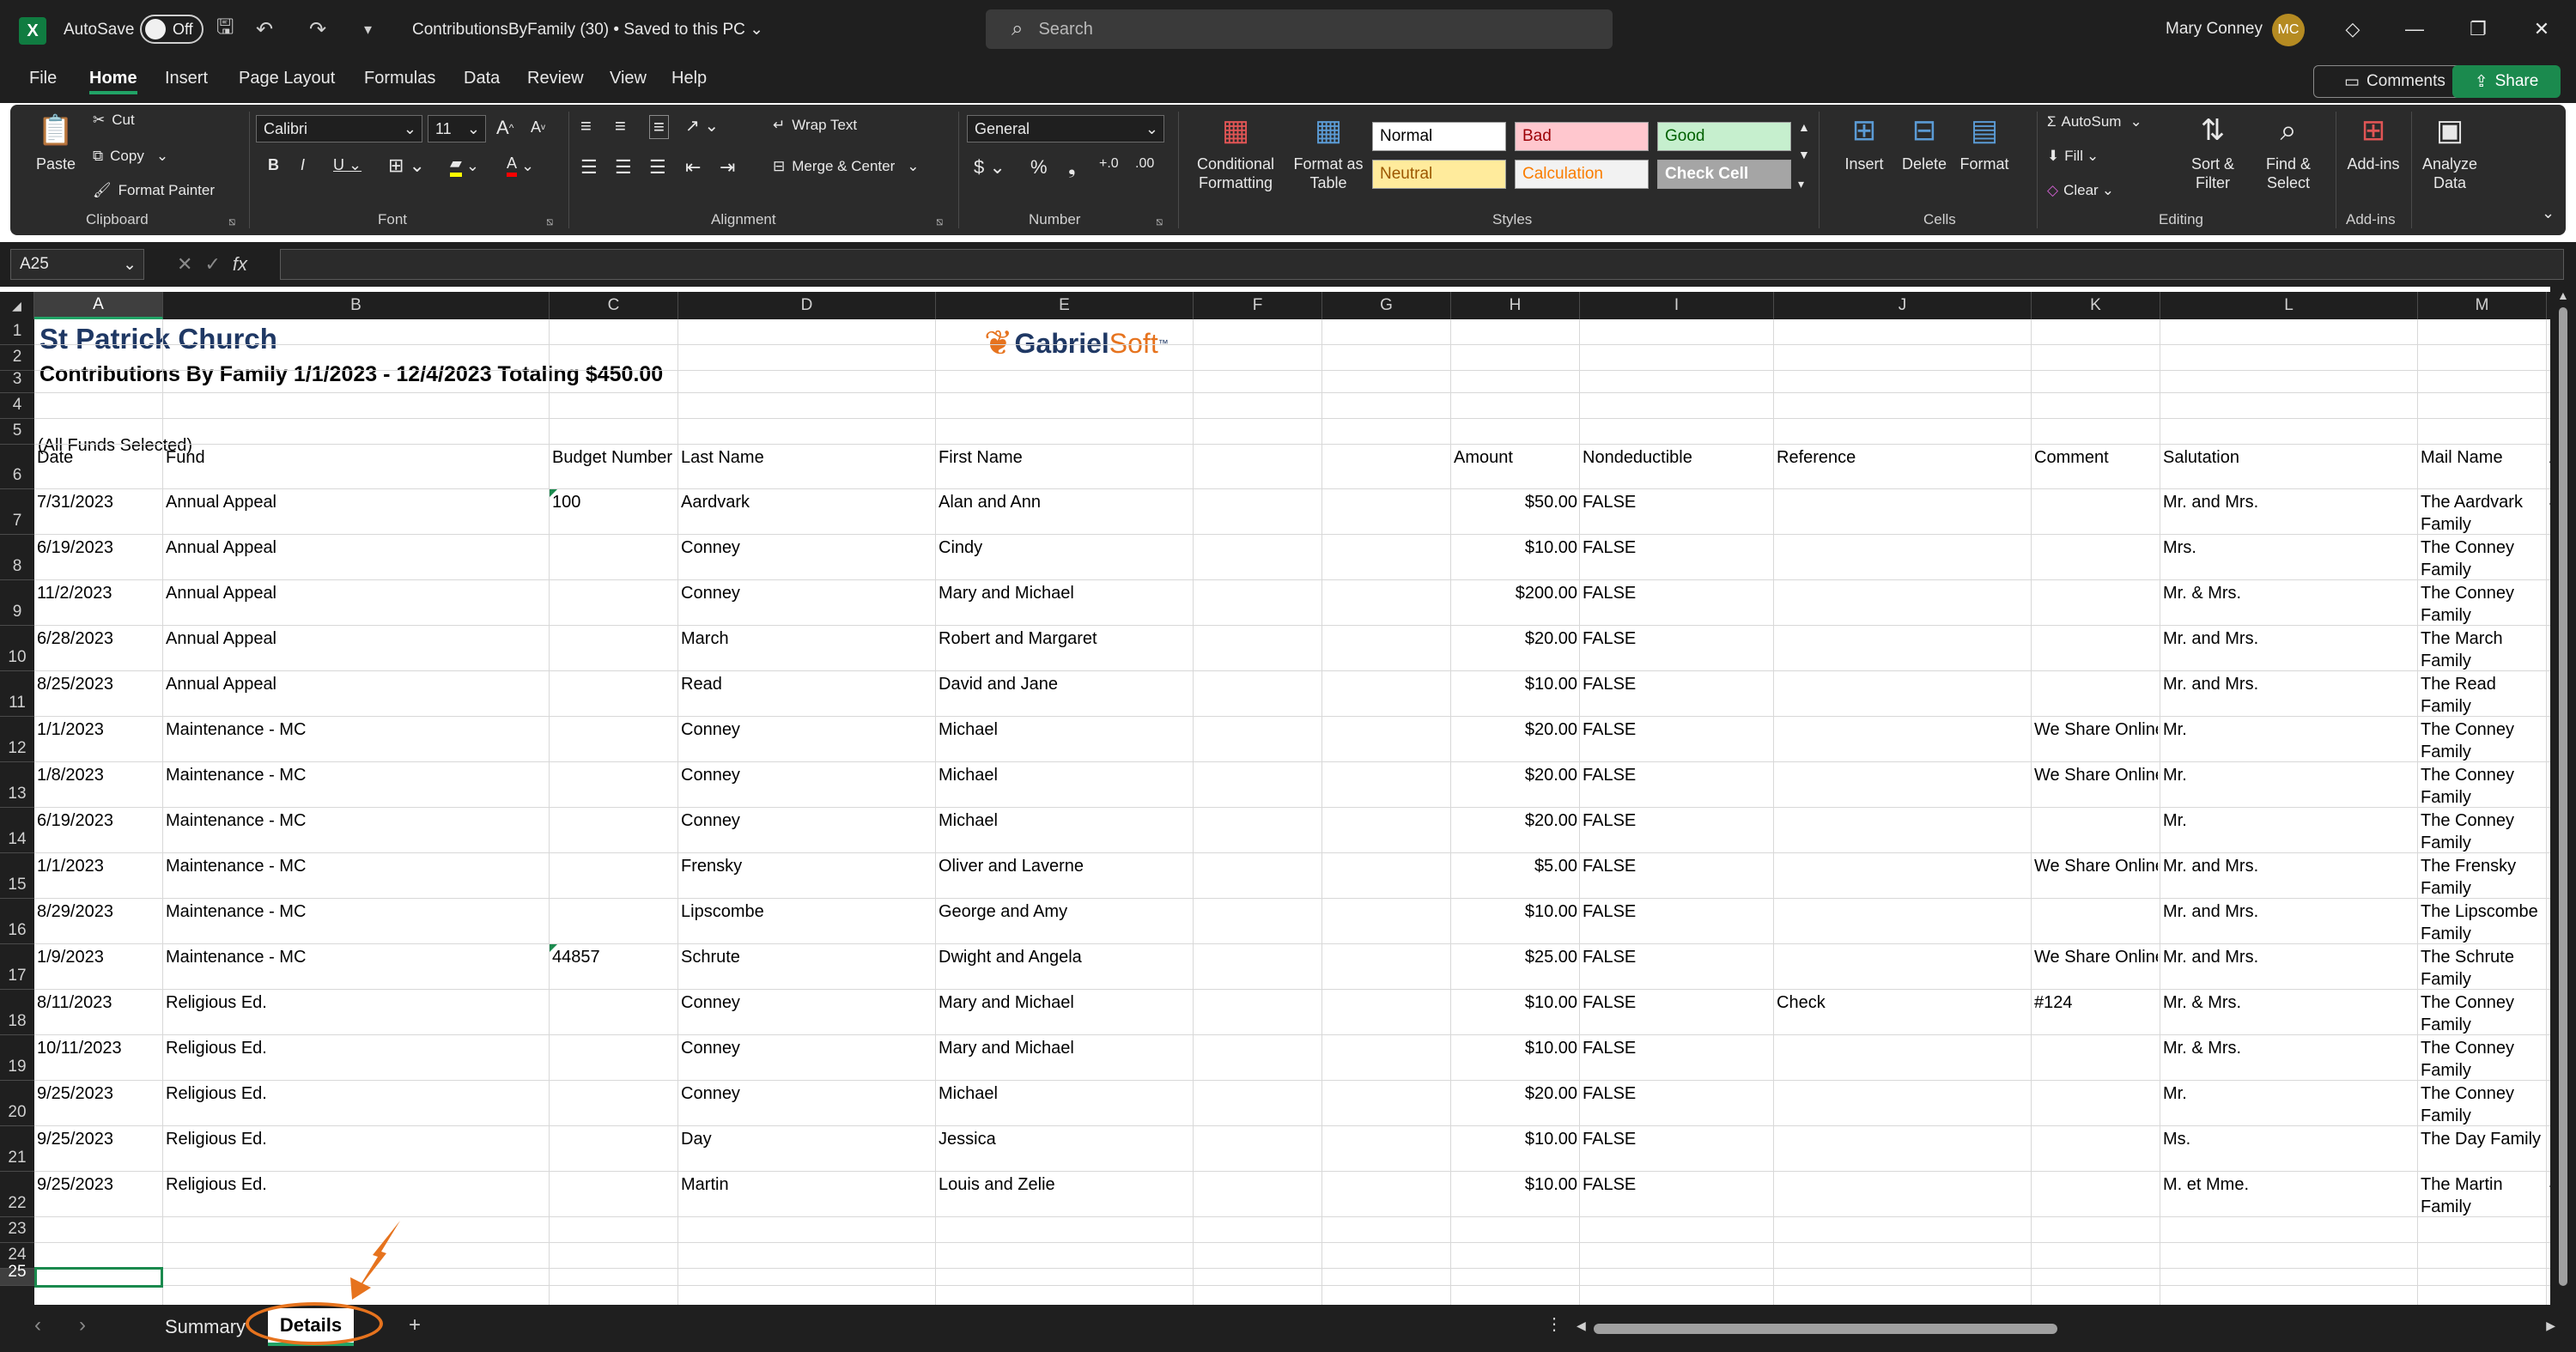 Image resolution: width=2576 pixels, height=1352 pixels. I want to click on column-header-k: K, so click(2096, 305).